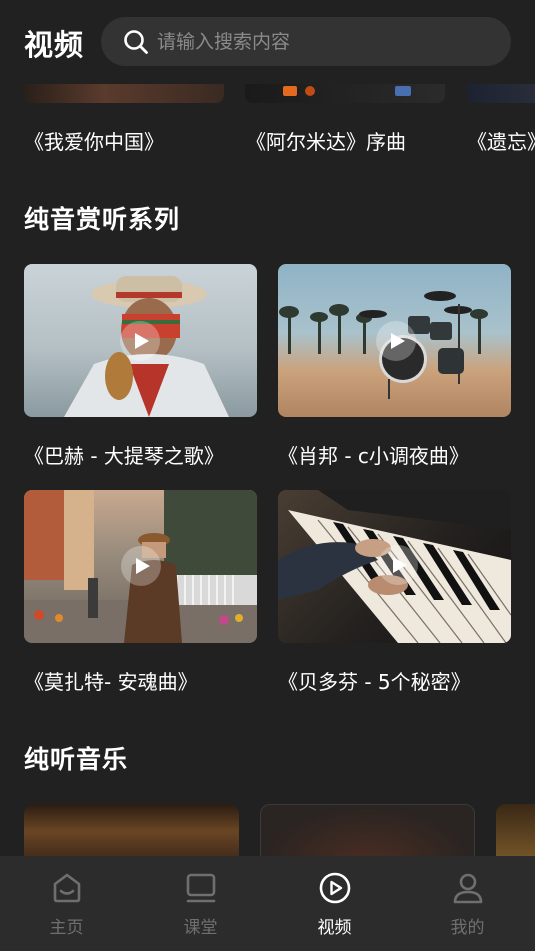 The image size is (535, 951). Describe the element at coordinates (54, 45) in the screenshot. I see `page-title: 视频` at that location.